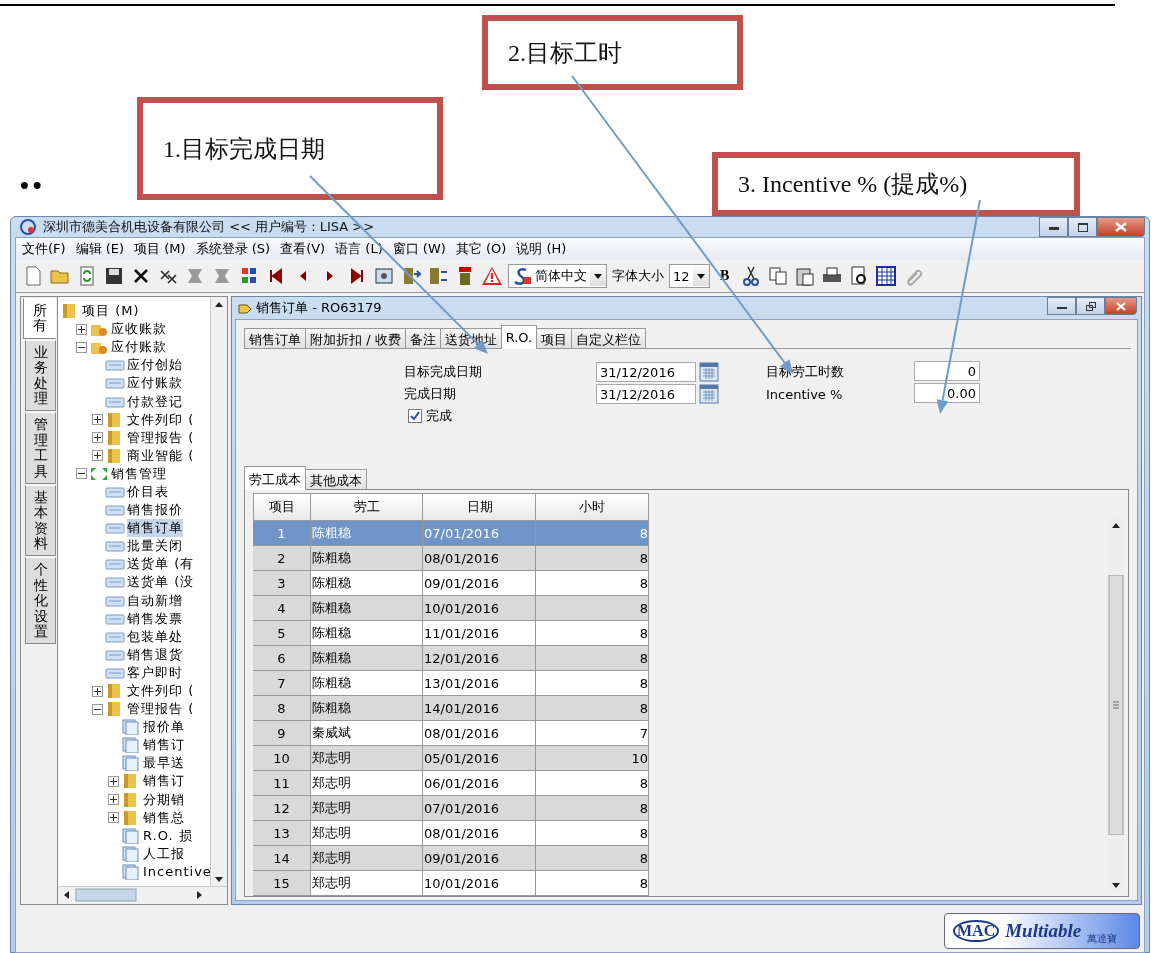 The image size is (1155, 953). Describe the element at coordinates (592, 507) in the screenshot. I see `column-header: 小时` at that location.